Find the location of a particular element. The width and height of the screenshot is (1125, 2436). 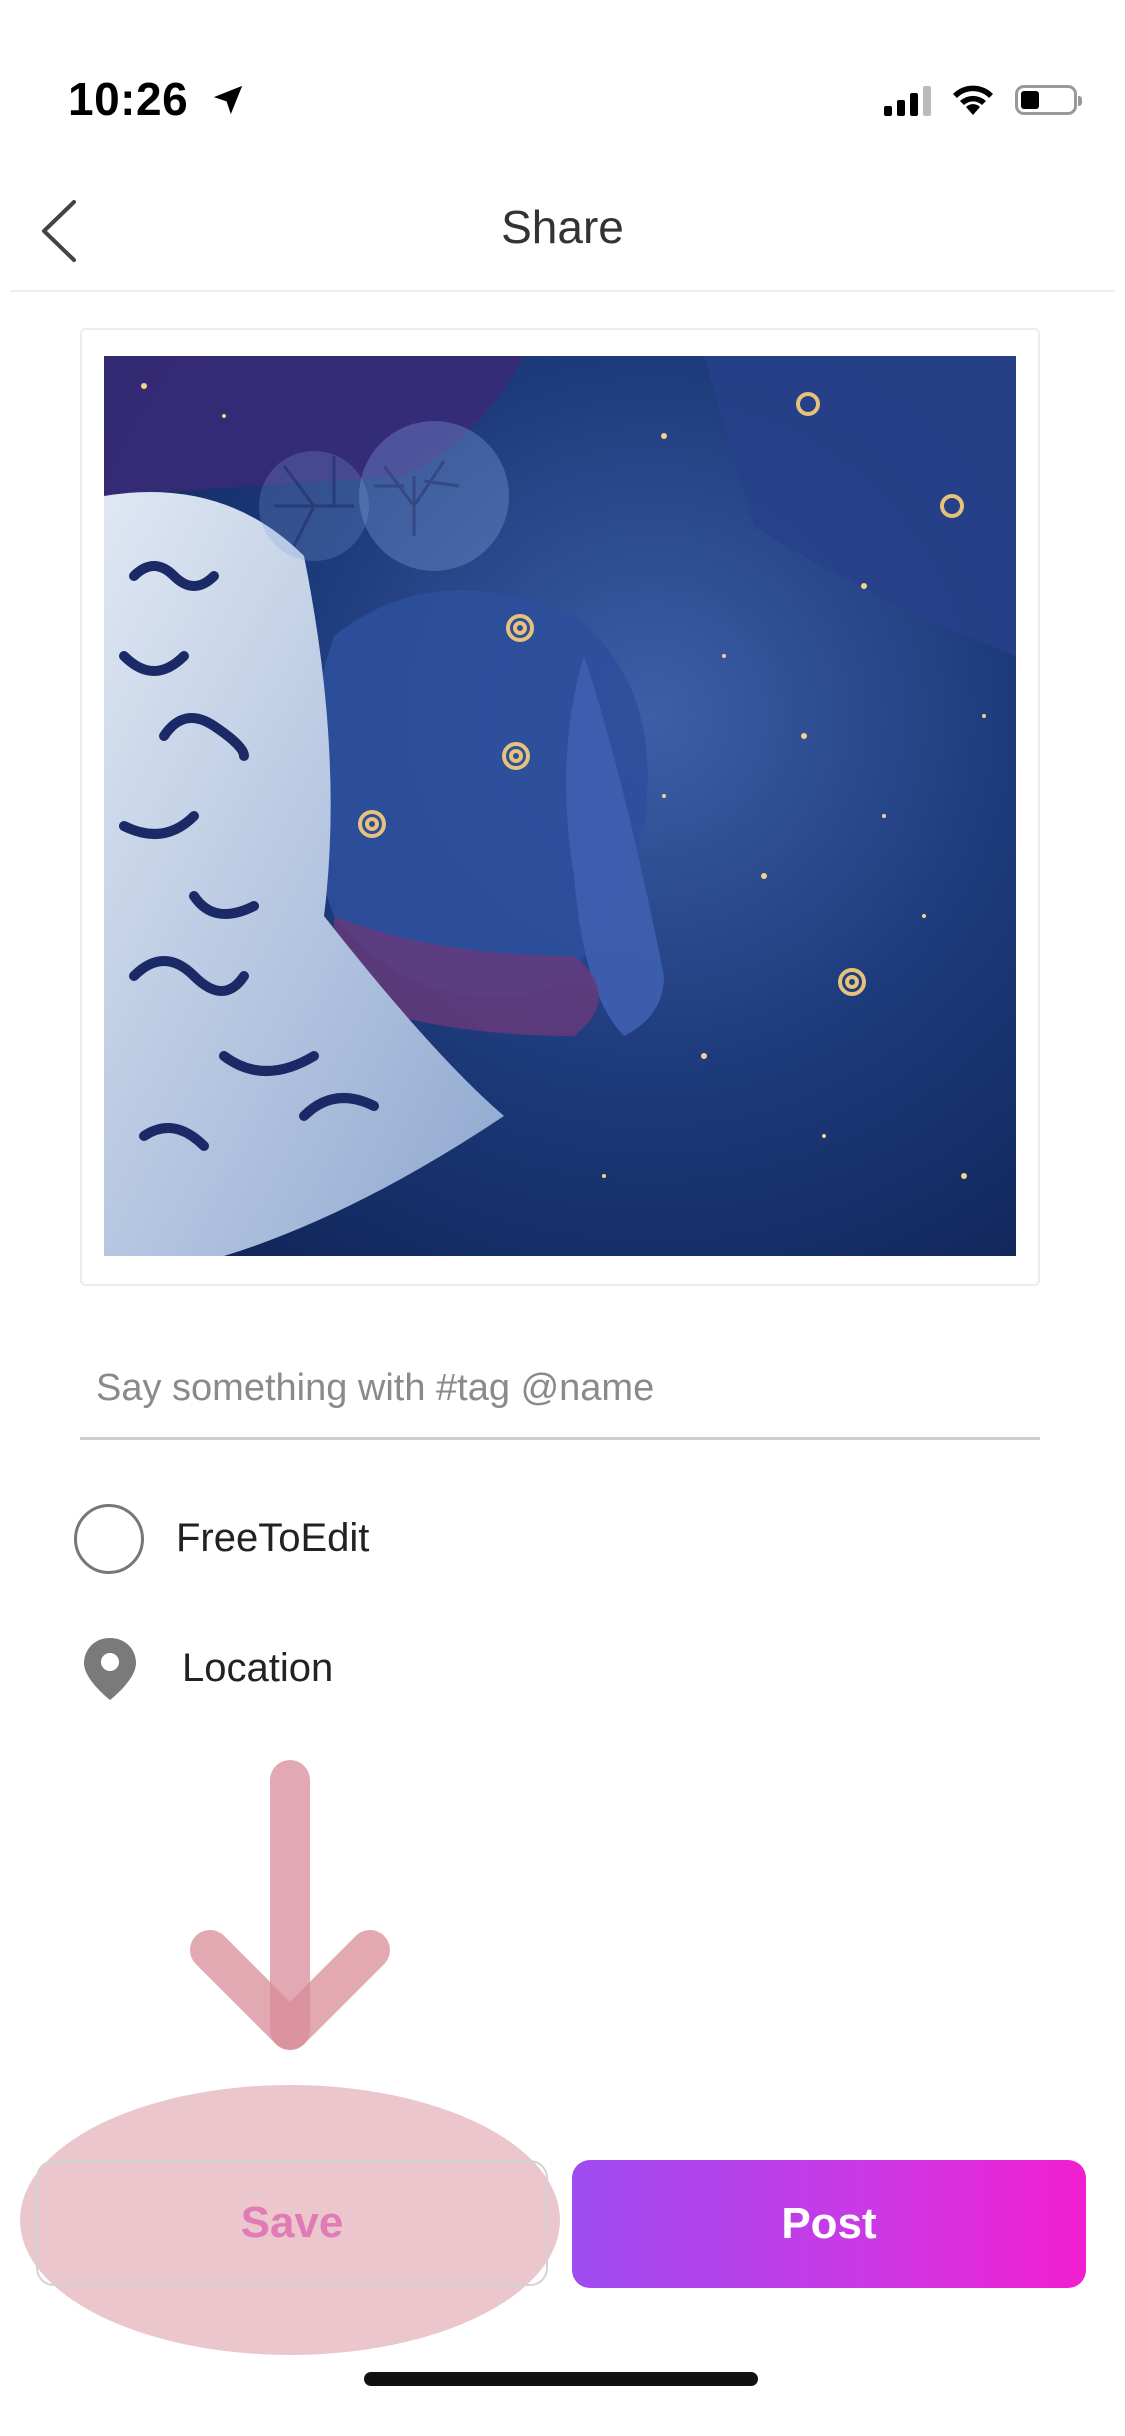

annotation-arrow-icon is located at coordinates (290, 1905).